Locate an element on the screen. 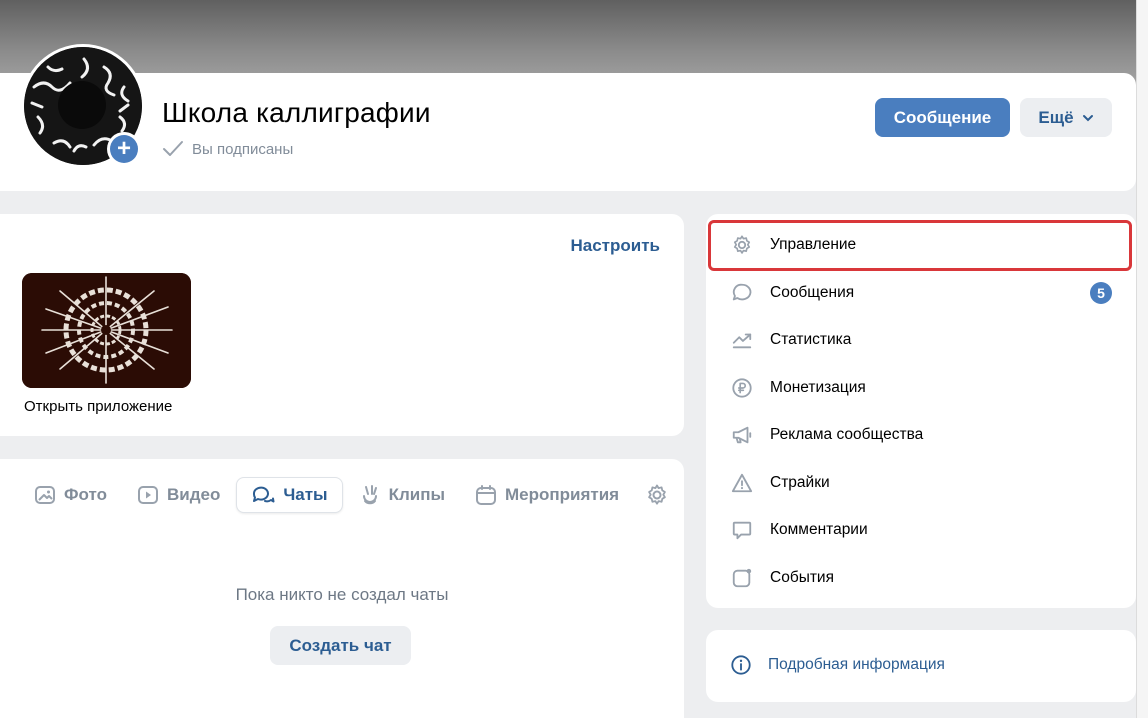 Image resolution: width=1148 pixels, height=718 pixels. info-icon is located at coordinates (741, 665).